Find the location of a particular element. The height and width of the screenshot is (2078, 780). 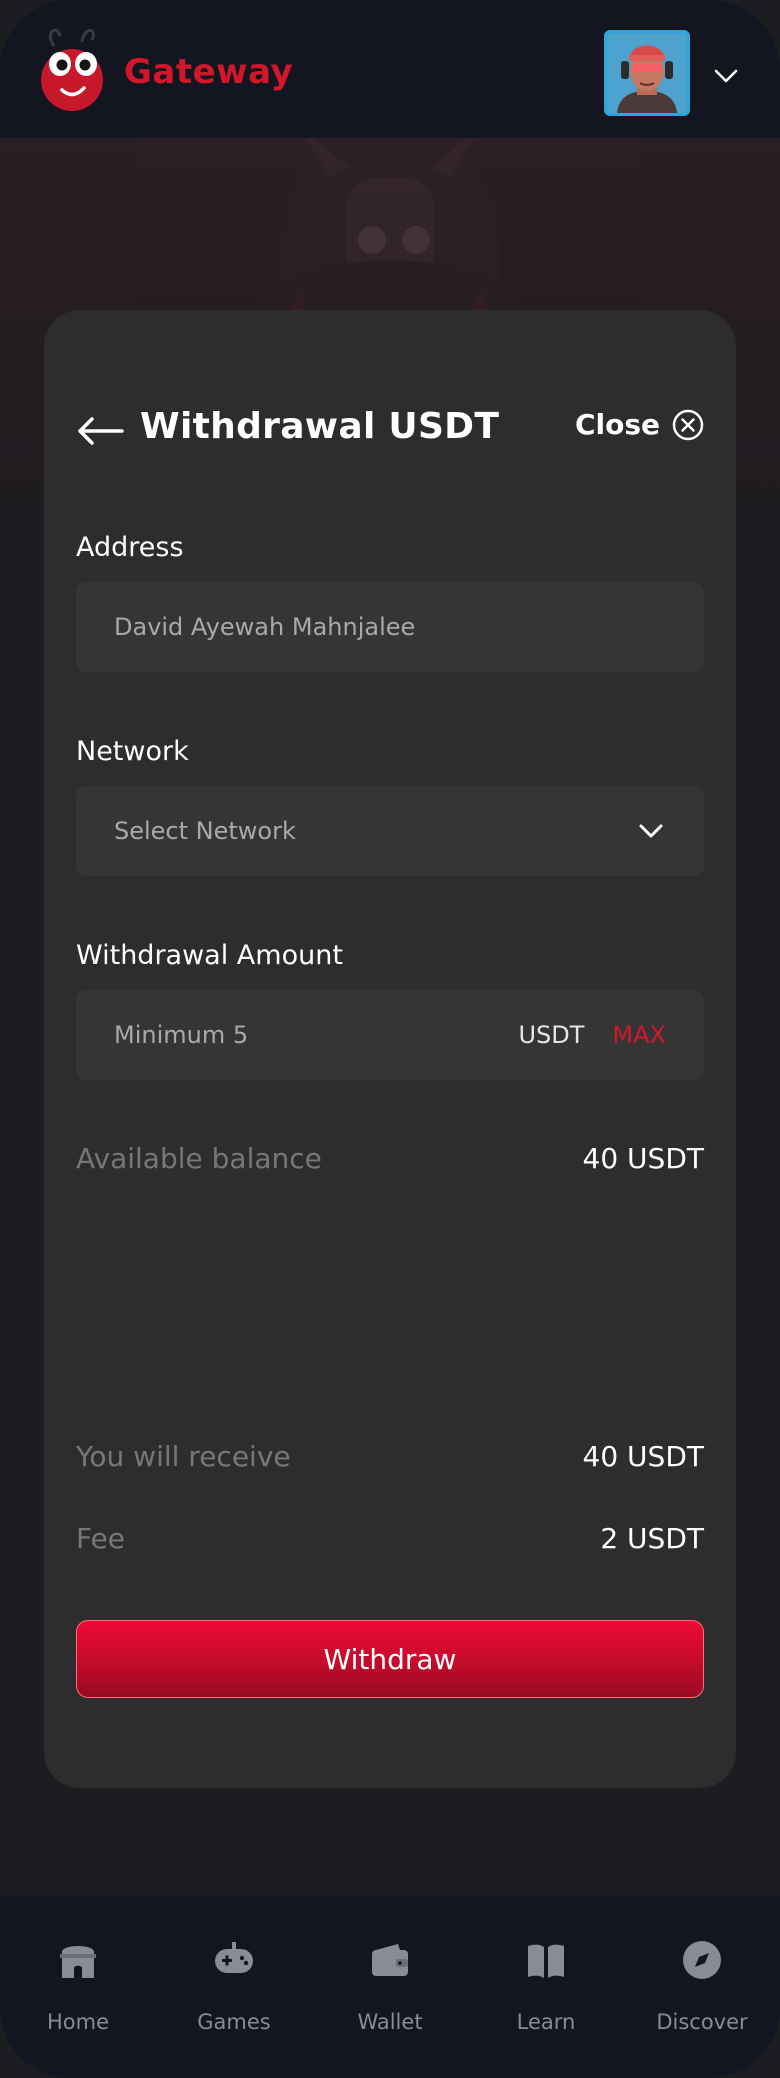

back-arrow-icon is located at coordinates (100, 431).